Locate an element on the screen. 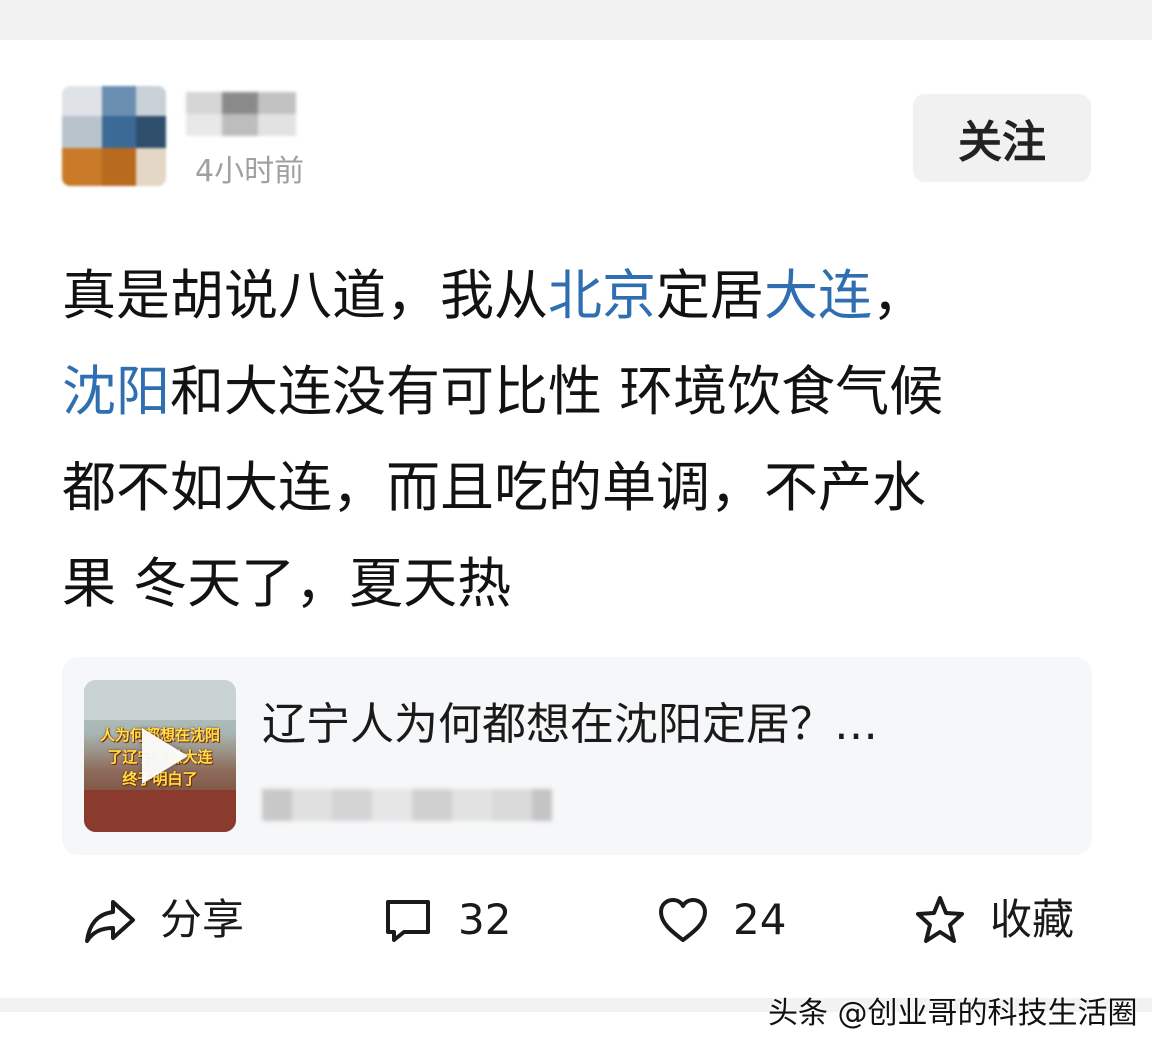 This screenshot has height=1056, width=1152. favorite-button: 收藏 is located at coordinates (993, 920).